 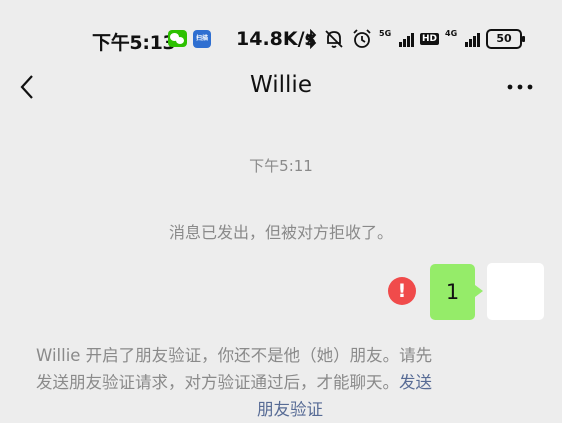 I want to click on chat-title: Willie, so click(x=281, y=85).